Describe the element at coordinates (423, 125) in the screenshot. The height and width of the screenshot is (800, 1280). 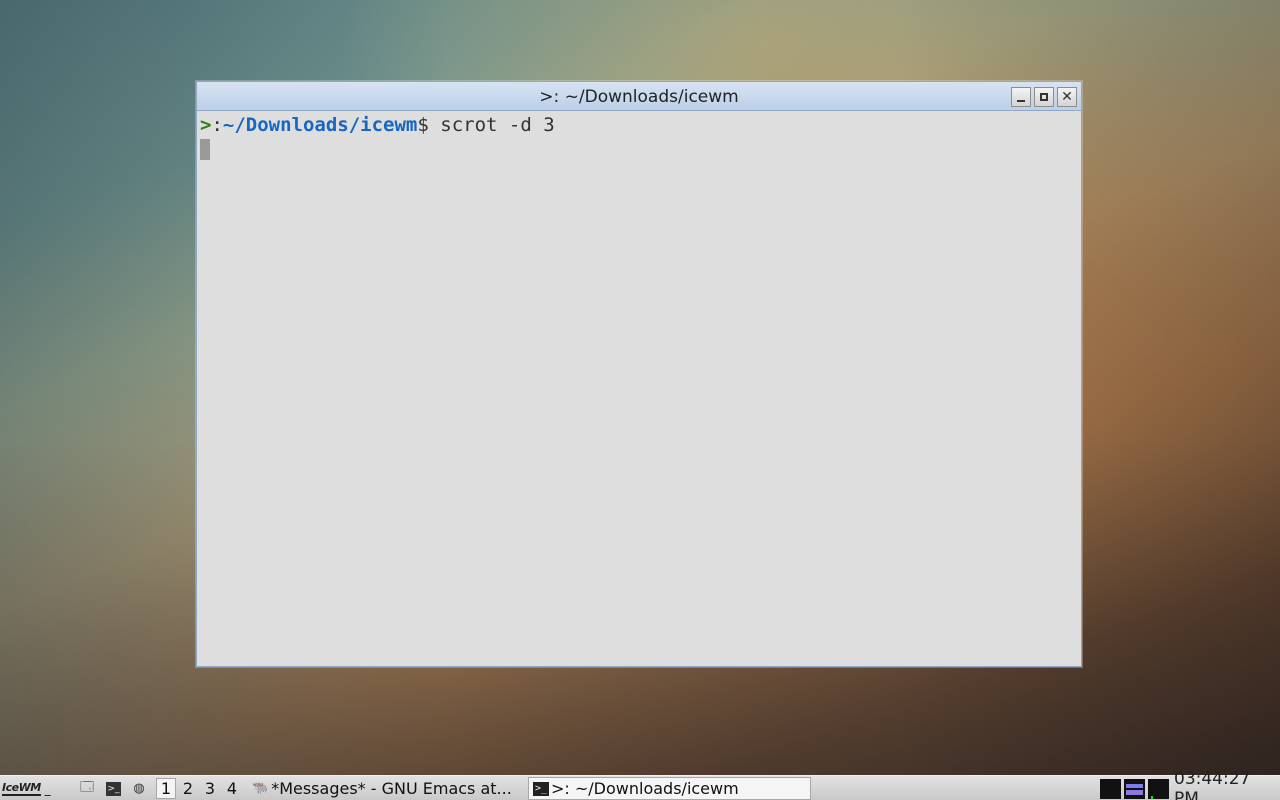
I see `prompt-dollar: $` at that location.